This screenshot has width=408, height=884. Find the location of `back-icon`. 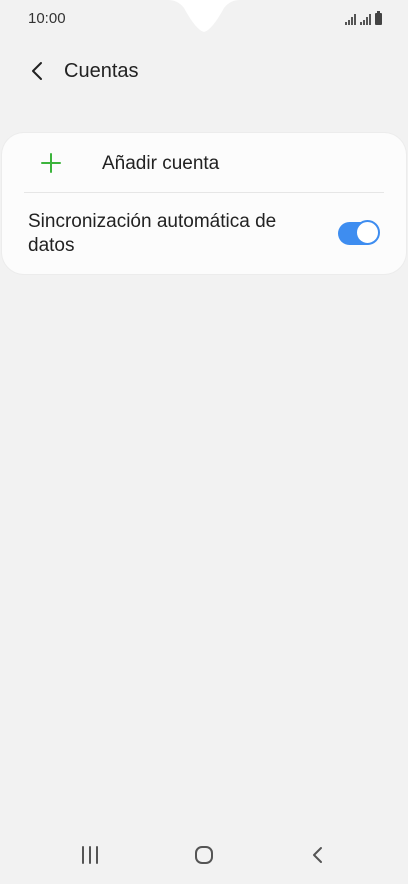

back-icon is located at coordinates (317, 855).